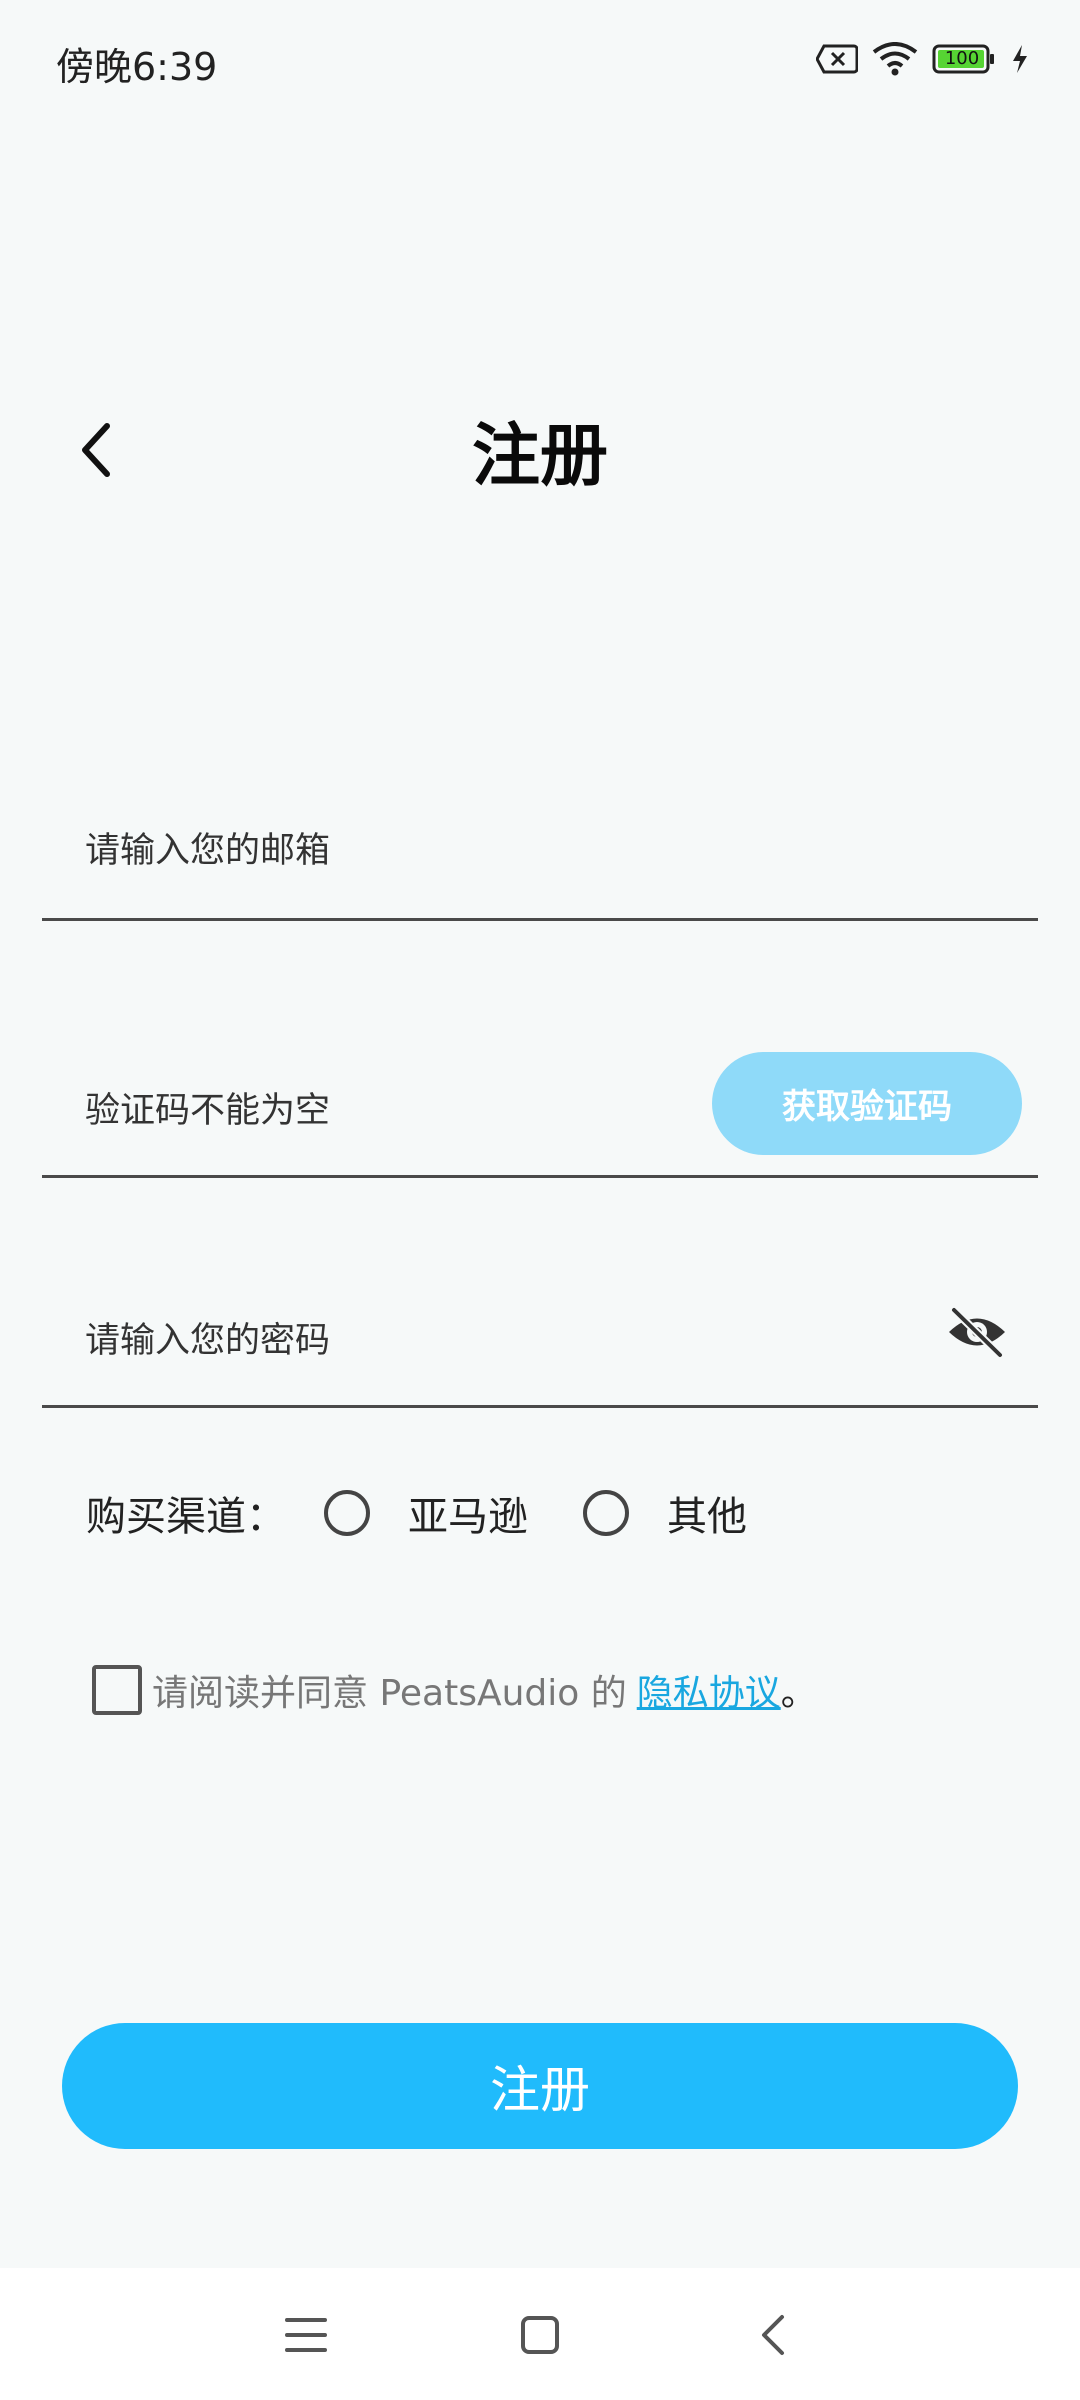 This screenshot has height=2400, width=1080. Describe the element at coordinates (389, 1693) in the screenshot. I see `agreement-text: 请阅读并同意 PeatsAudio 的` at that location.